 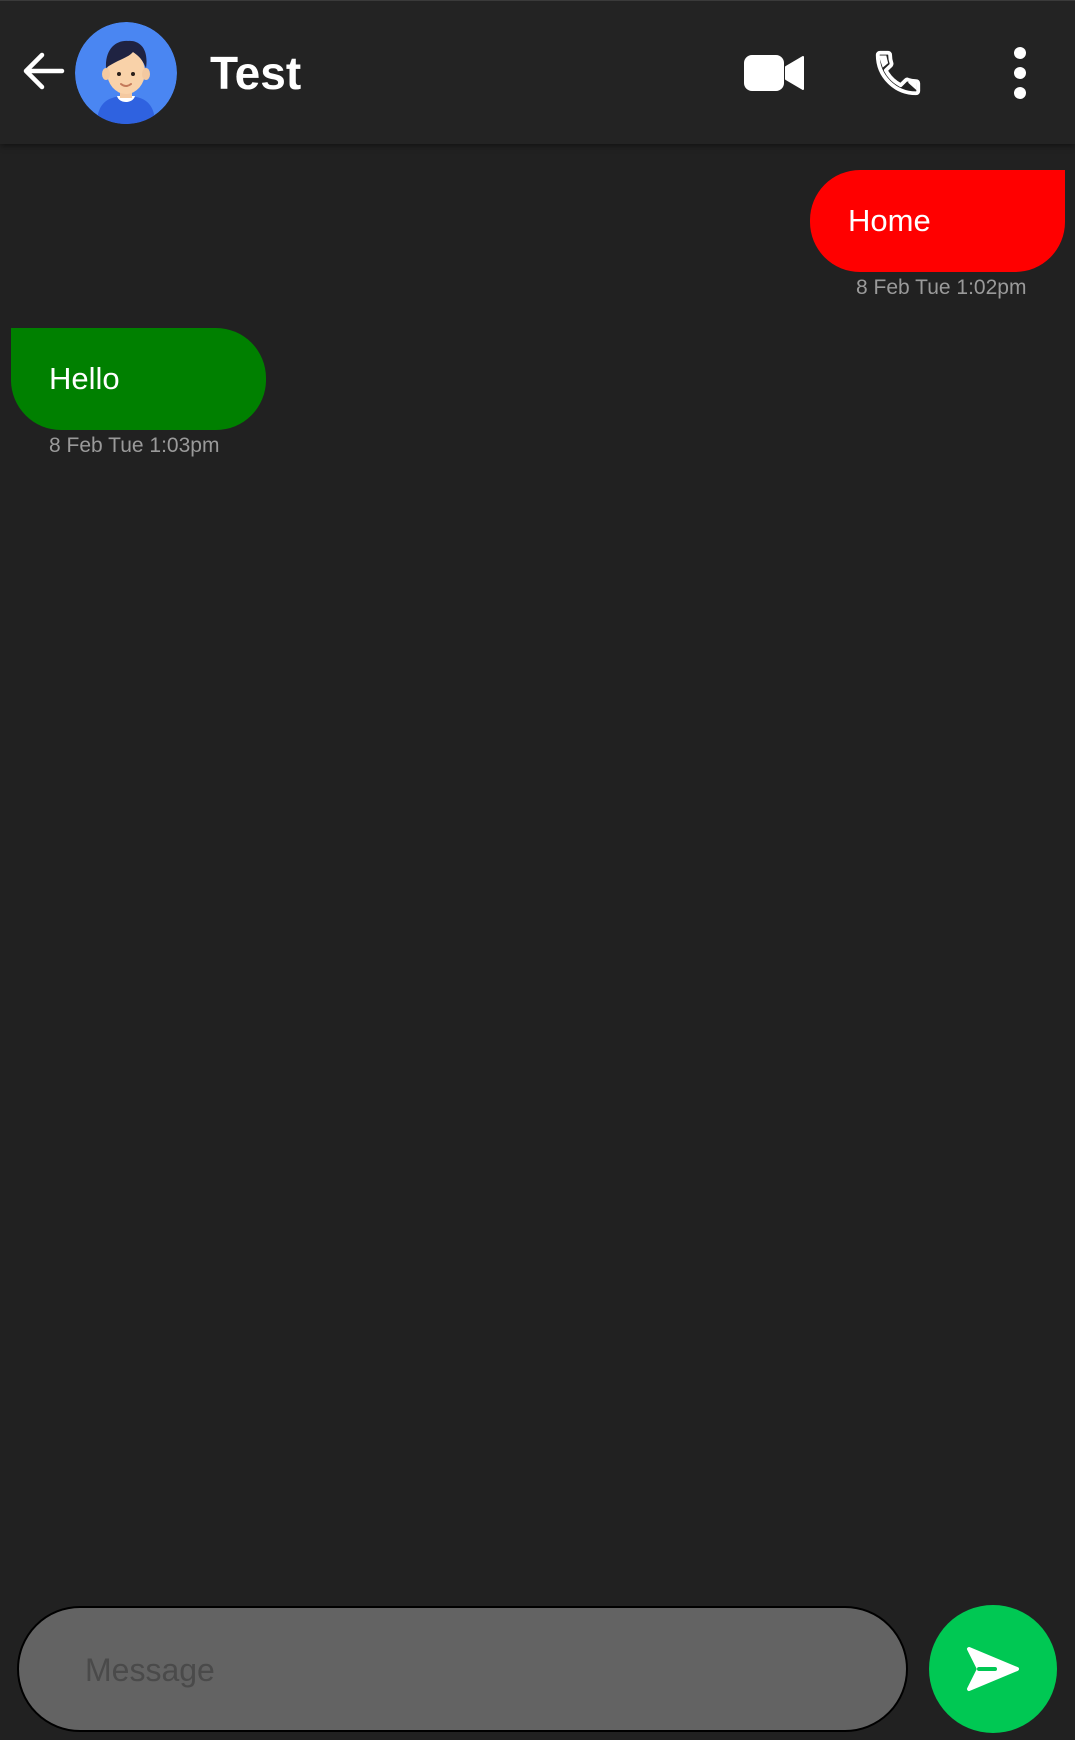 I want to click on message-timestamp: 8 Feb Tue 1:02pm, so click(x=941, y=287).